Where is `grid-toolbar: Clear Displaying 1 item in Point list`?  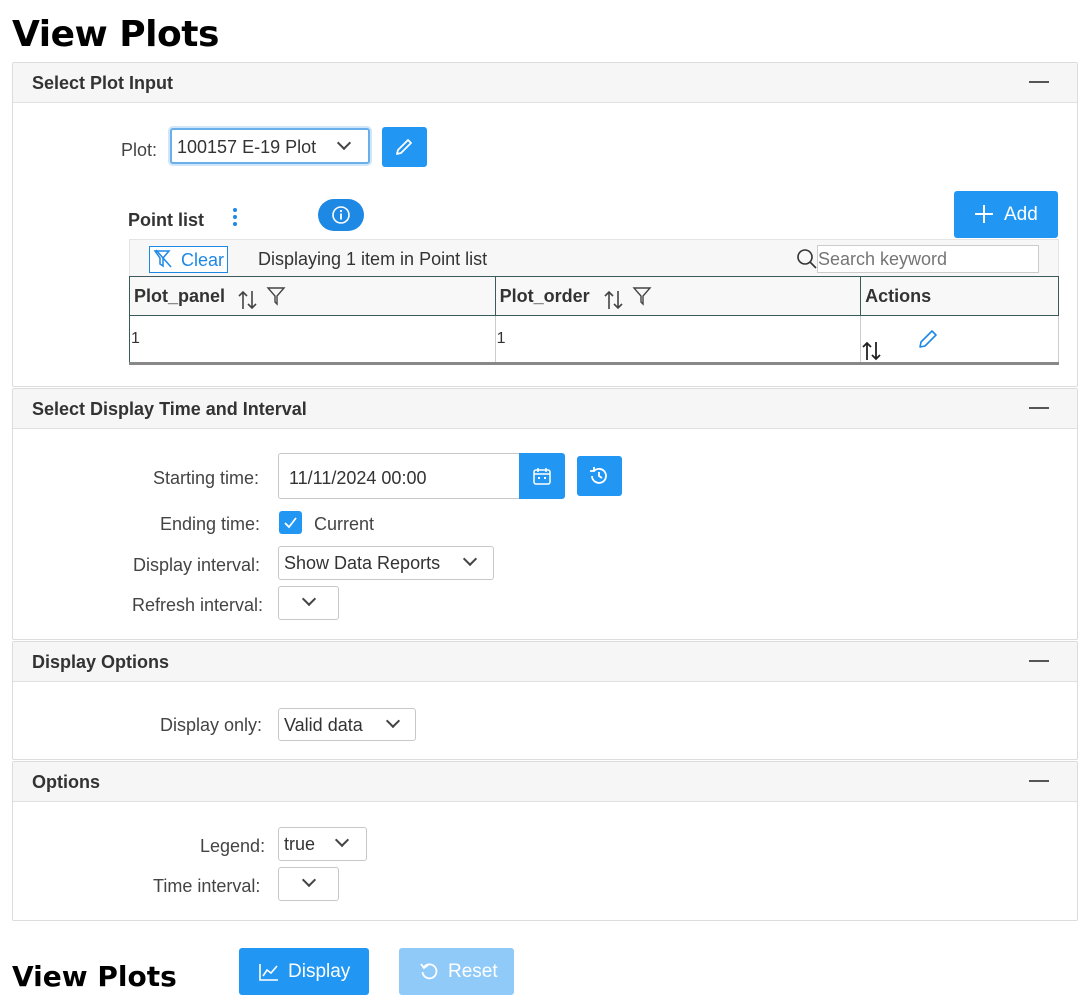
grid-toolbar: Clear Displaying 1 item in Point list is located at coordinates (594, 258).